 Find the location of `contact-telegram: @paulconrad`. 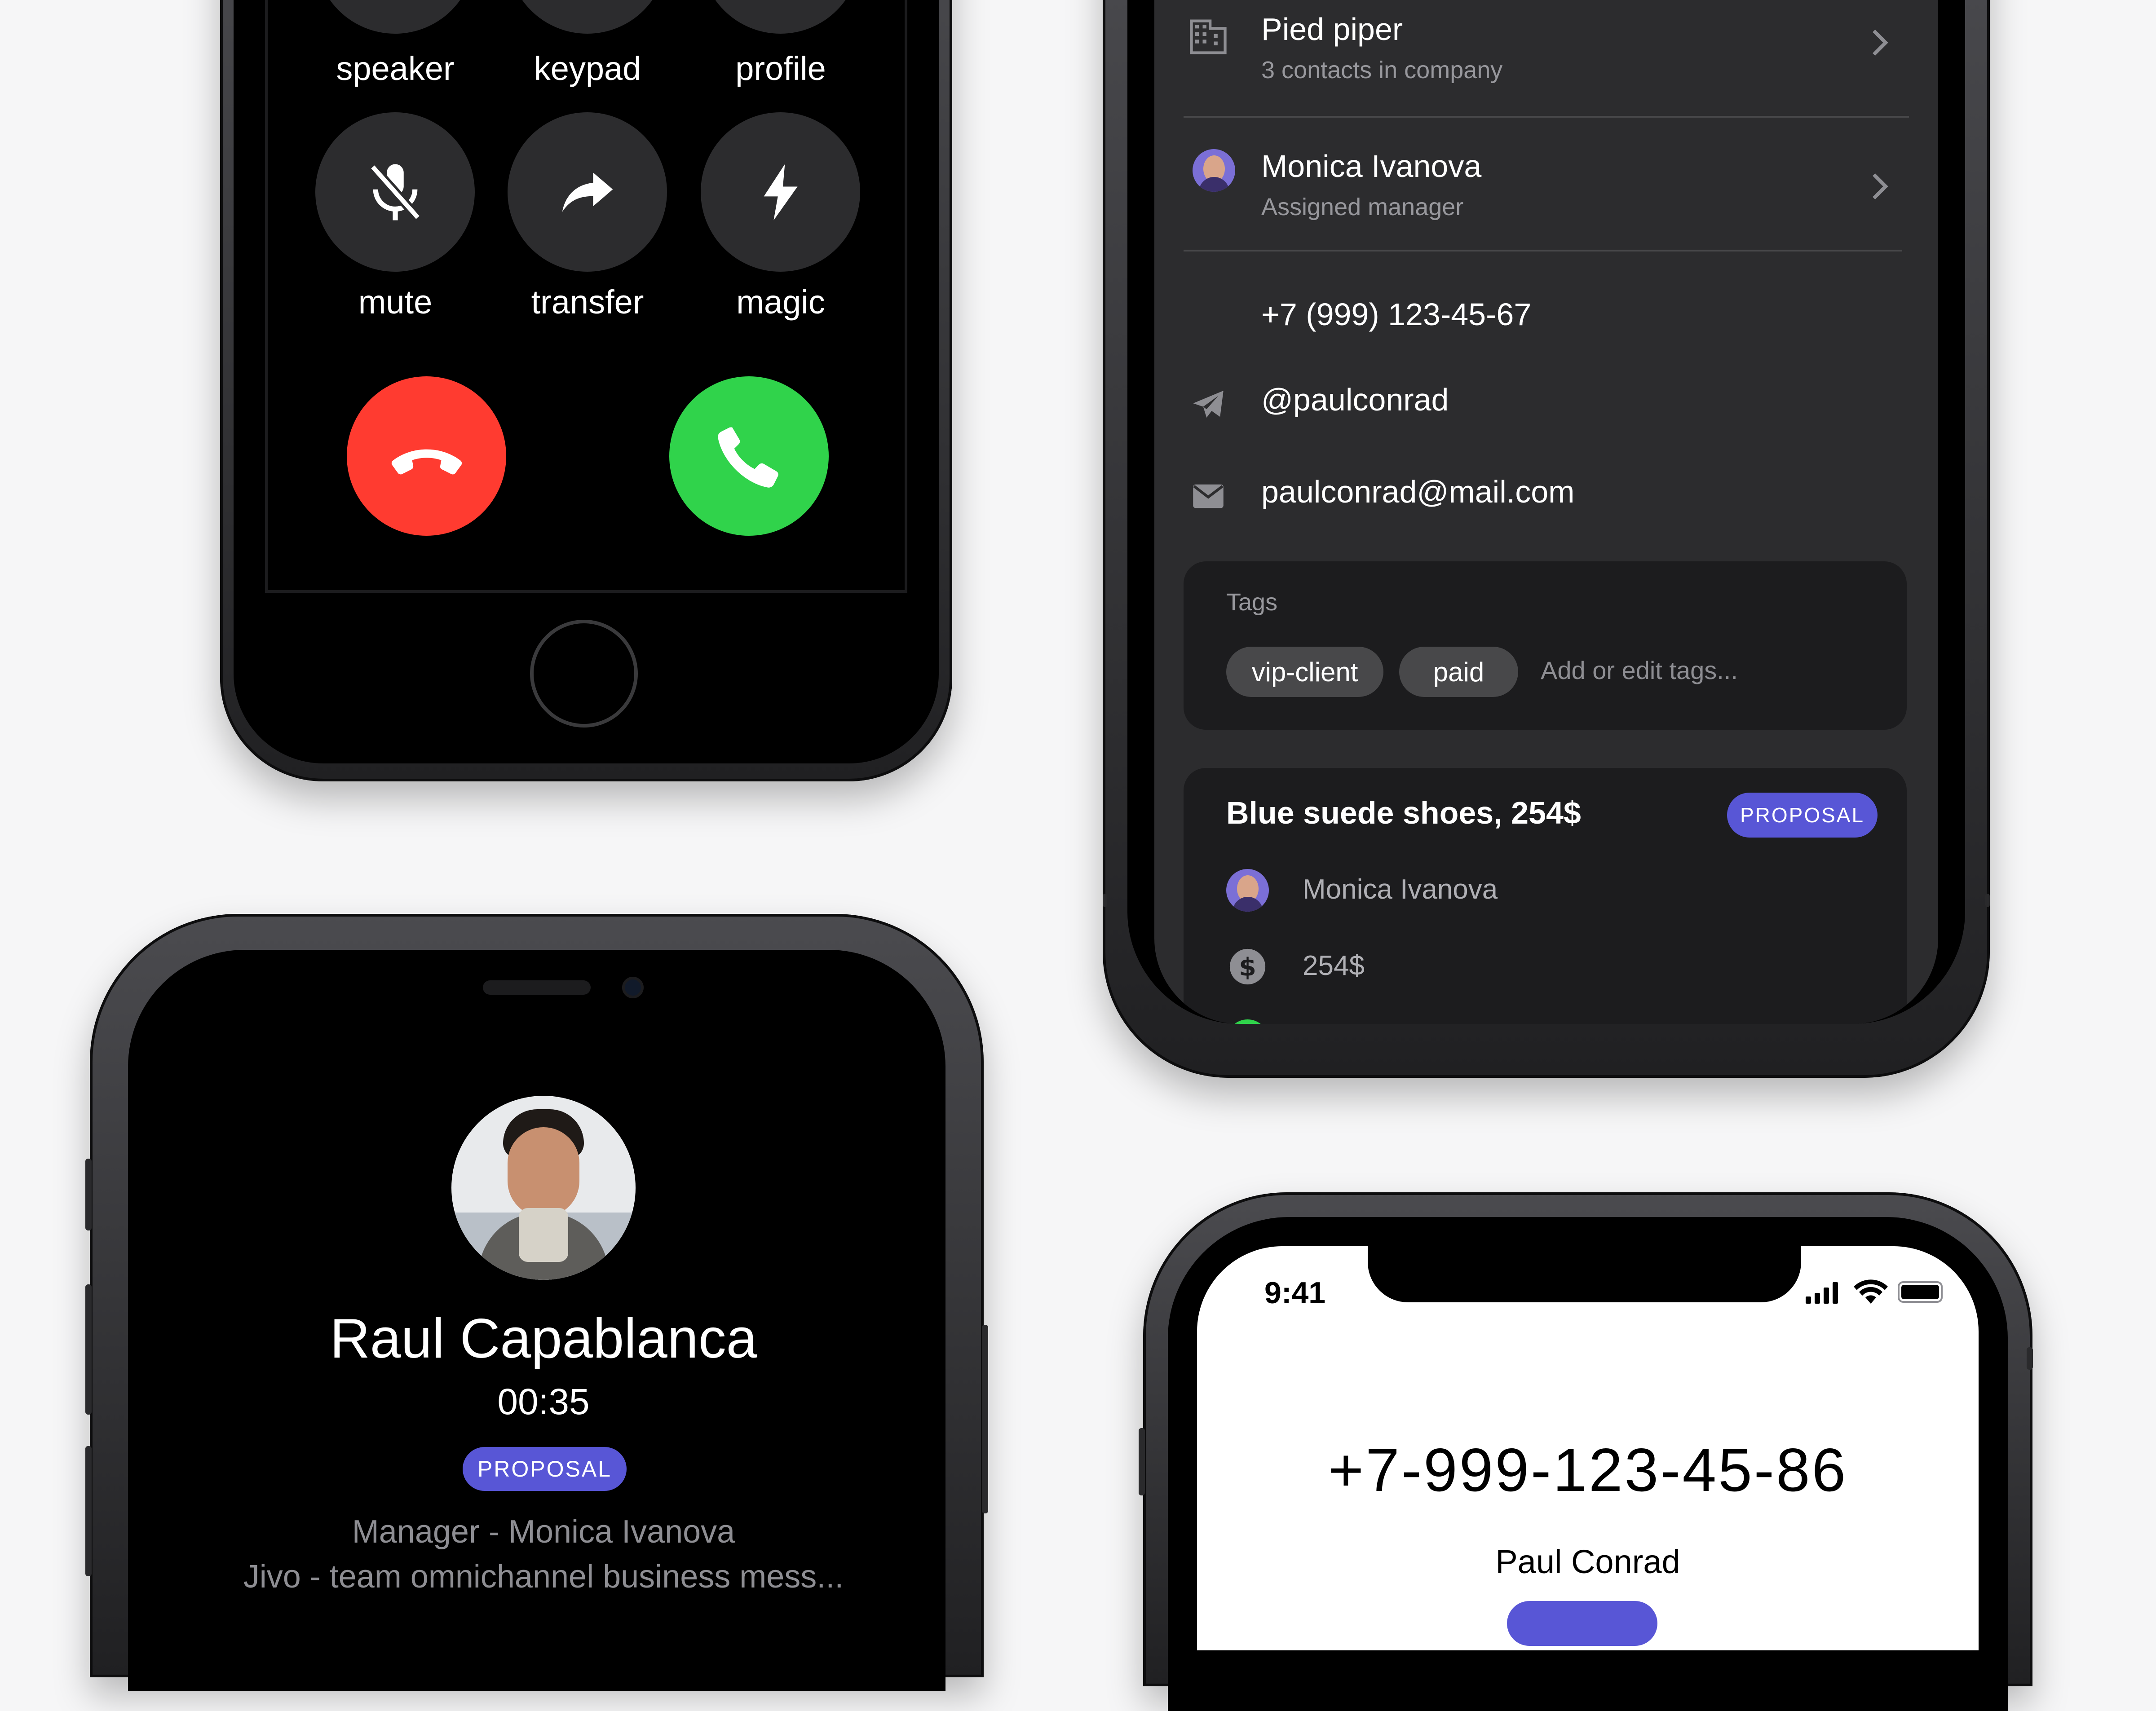

contact-telegram: @paulconrad is located at coordinates (1355, 400).